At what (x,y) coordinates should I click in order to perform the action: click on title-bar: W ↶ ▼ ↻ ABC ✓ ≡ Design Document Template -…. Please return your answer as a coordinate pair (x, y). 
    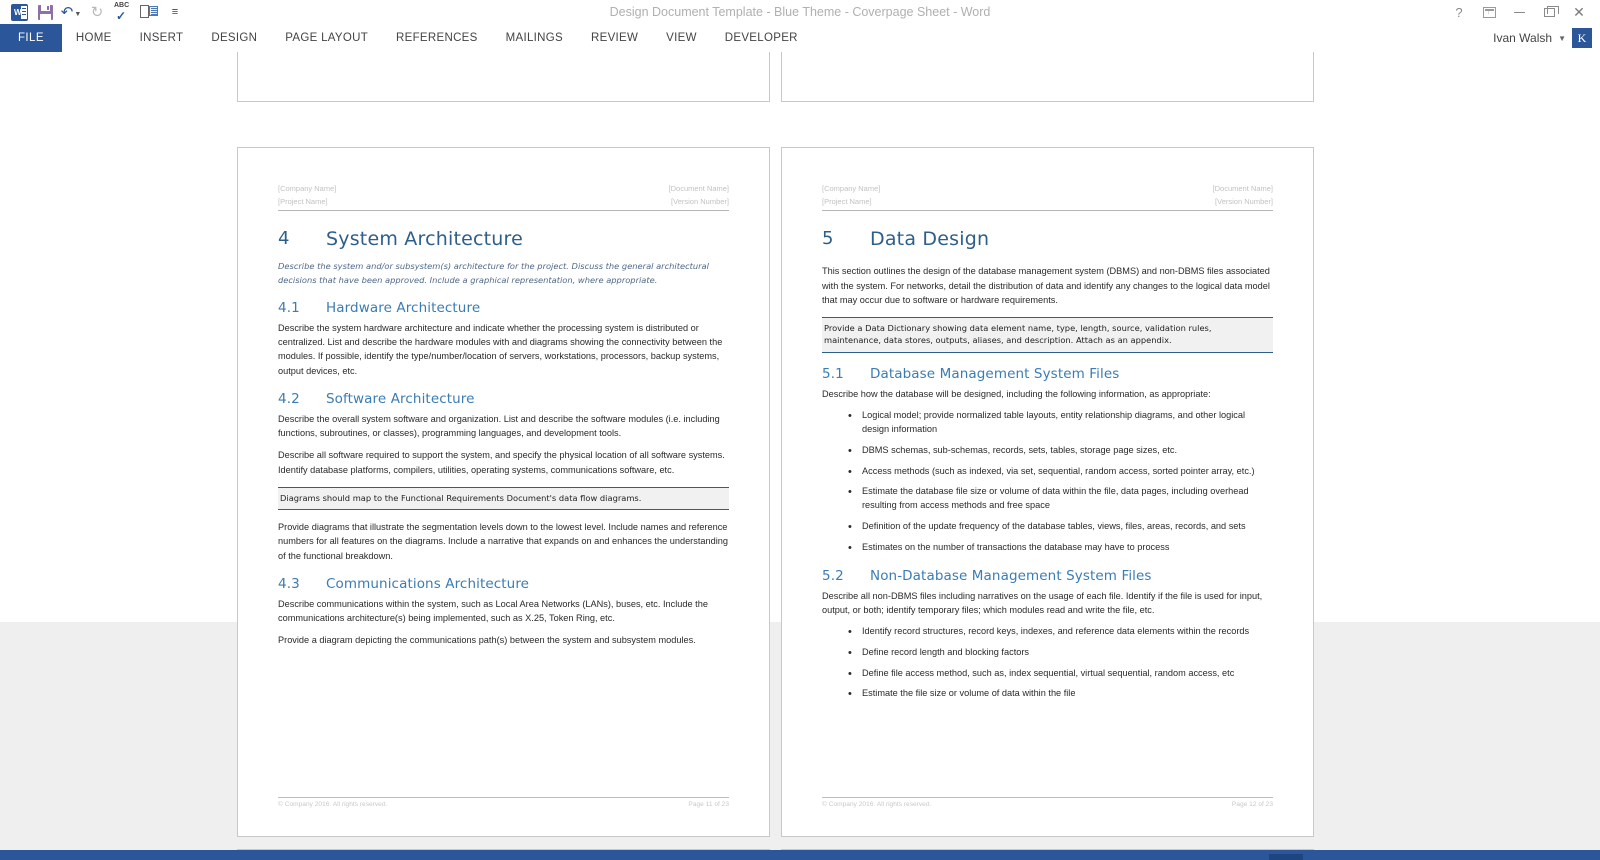
    Looking at the image, I should click on (800, 12).